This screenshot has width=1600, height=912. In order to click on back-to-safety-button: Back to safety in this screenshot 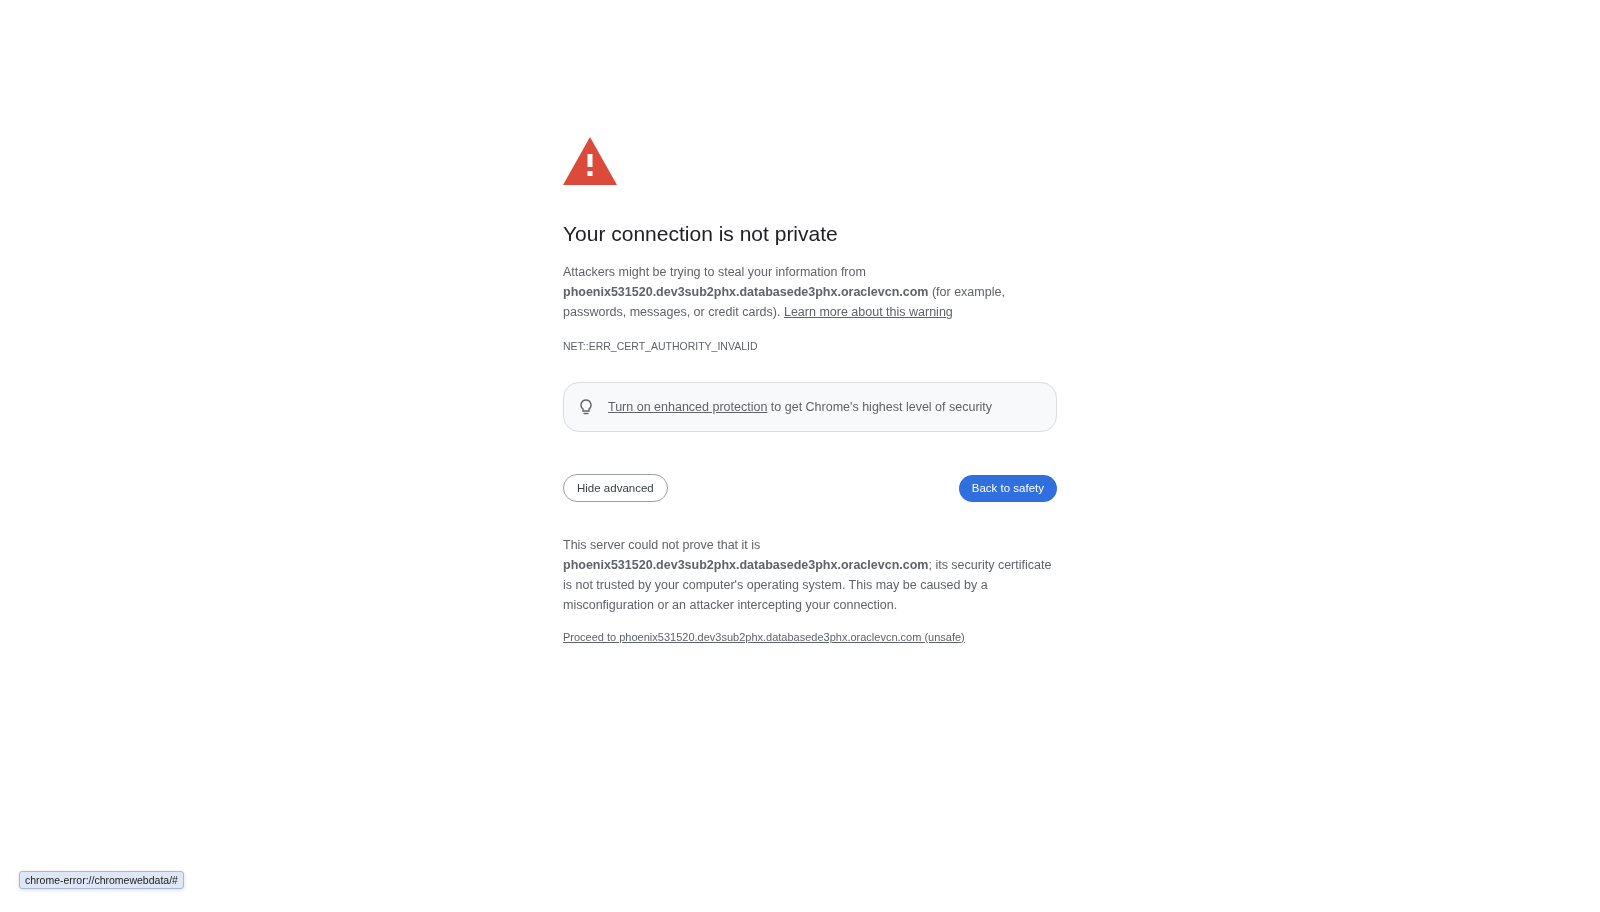, I will do `click(1007, 488)`.